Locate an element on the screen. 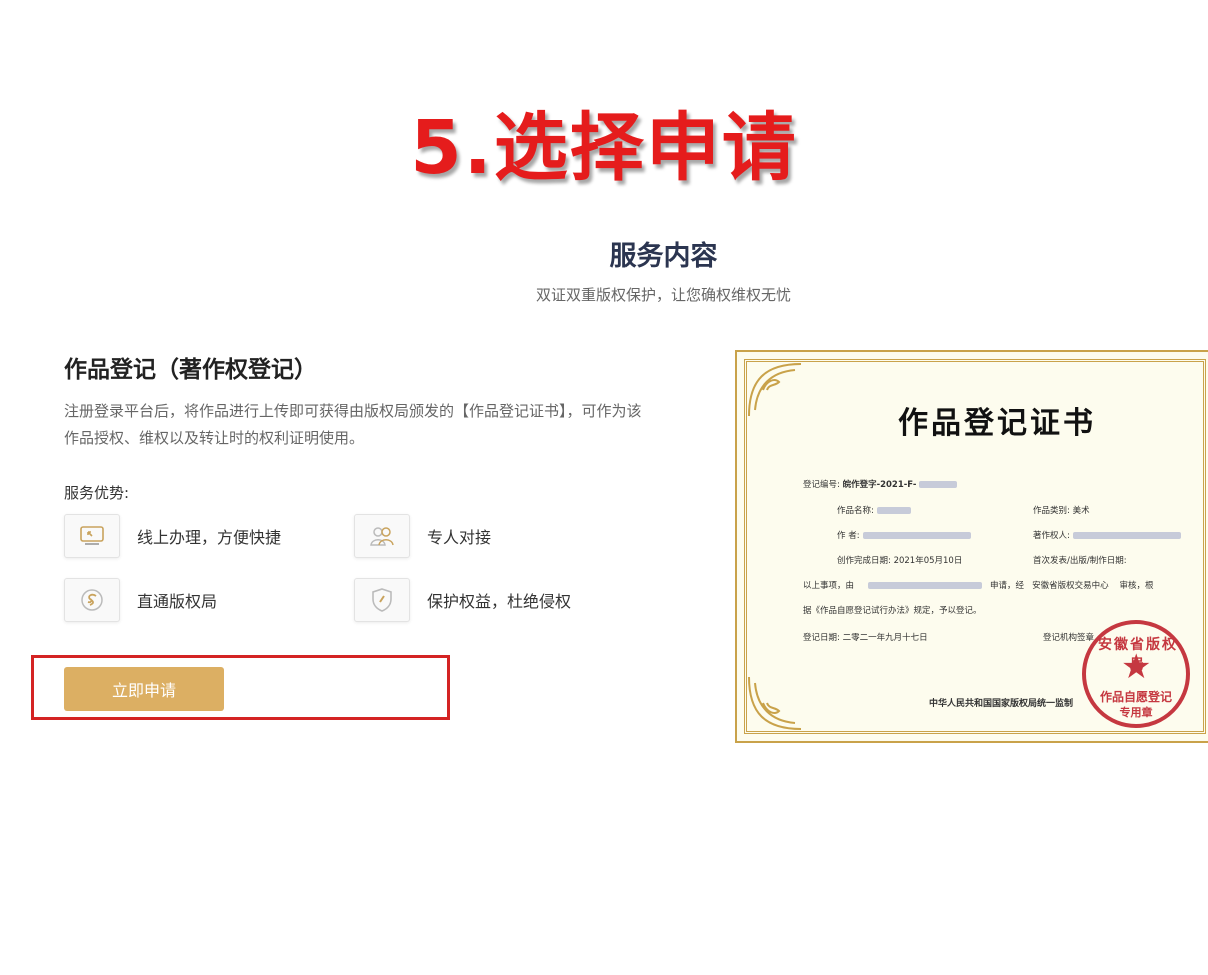  official-seal: 安徽省版权局 ★ 作品自愿登记 专用章 is located at coordinates (1136, 674).